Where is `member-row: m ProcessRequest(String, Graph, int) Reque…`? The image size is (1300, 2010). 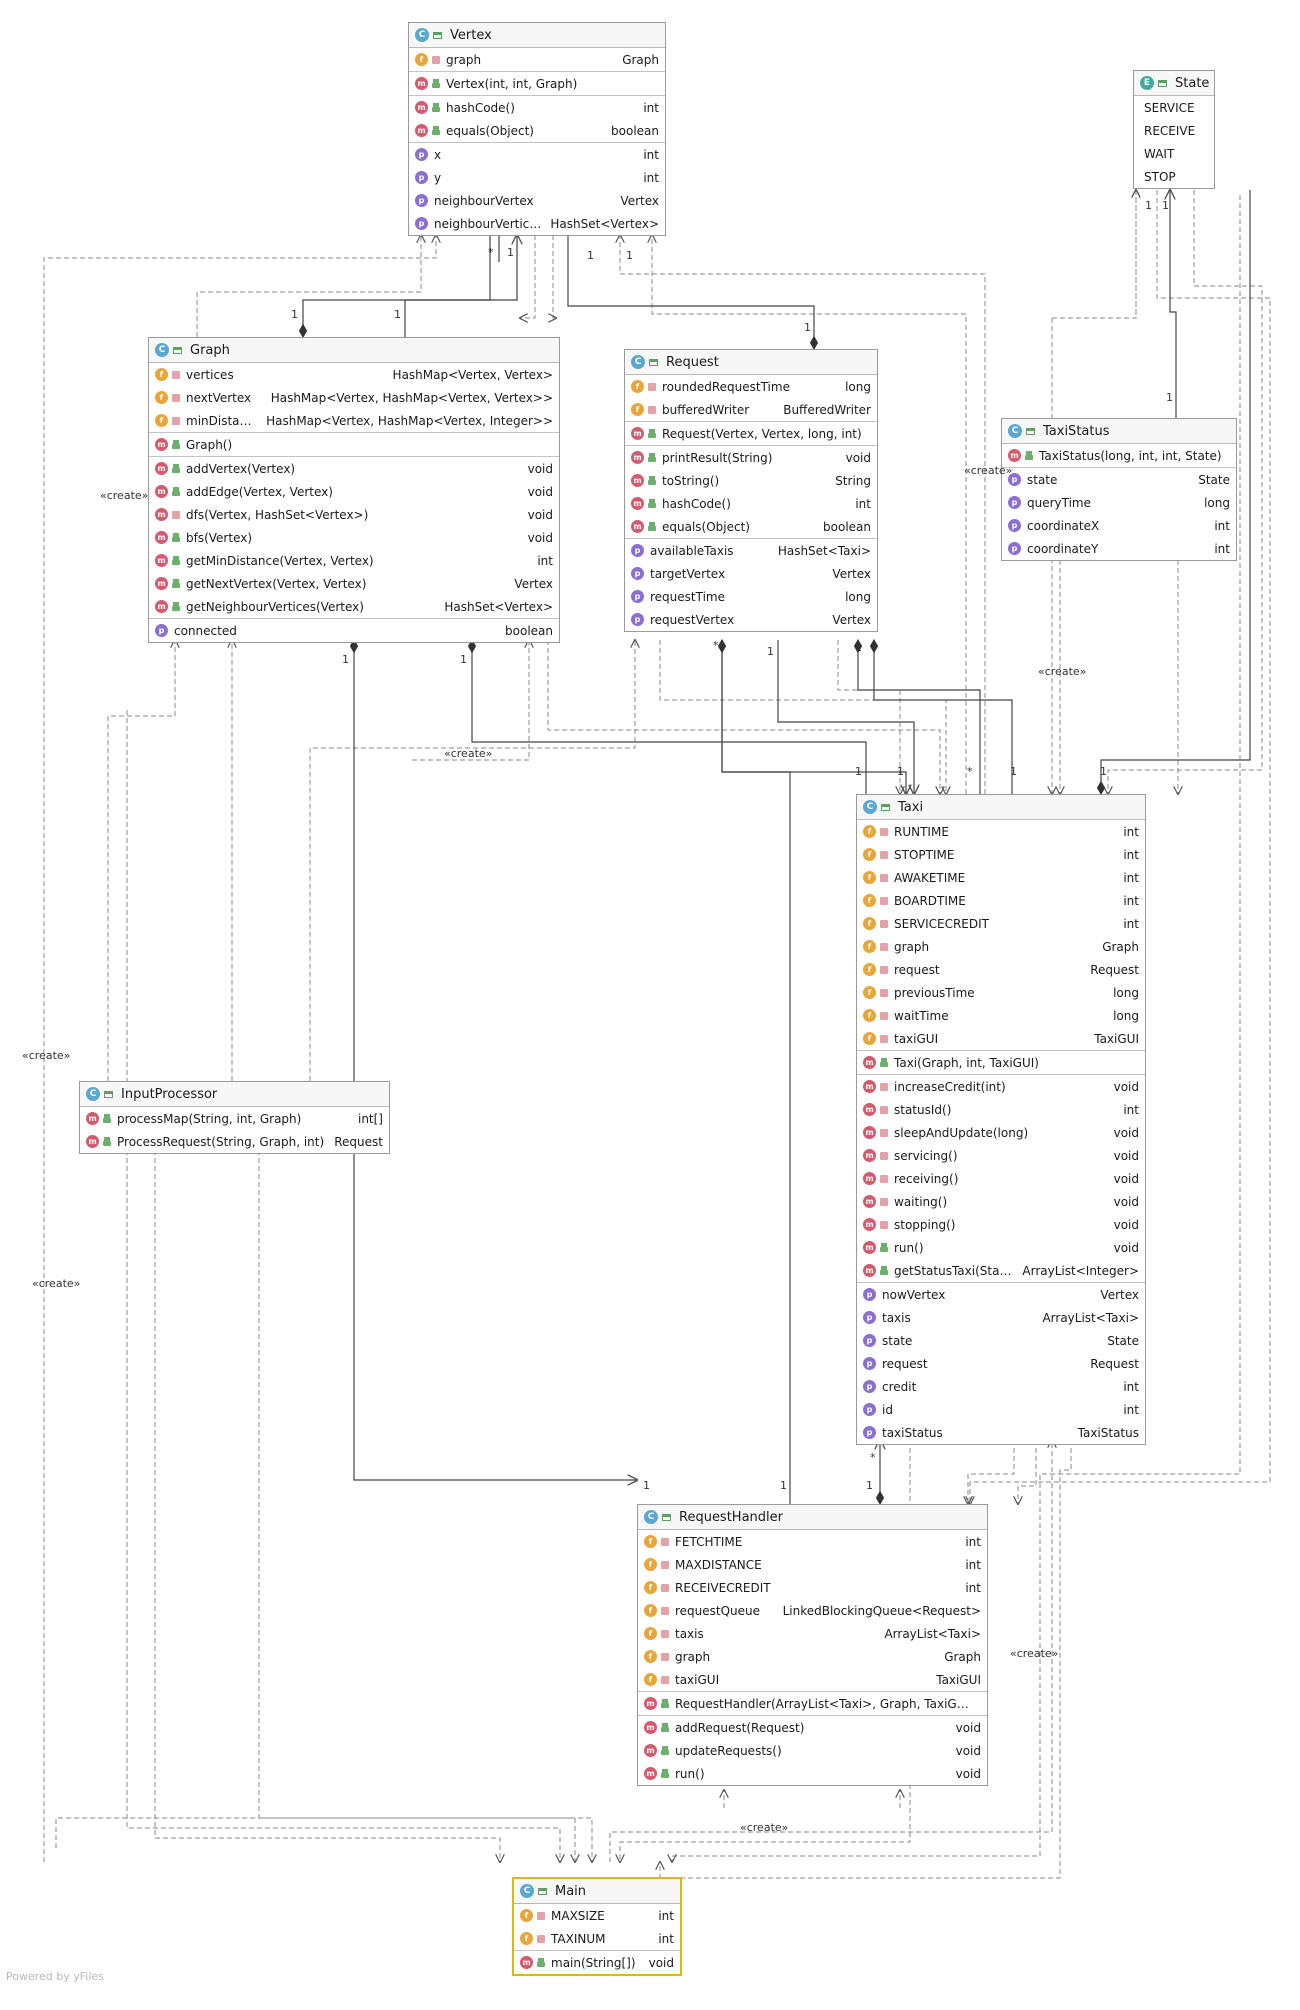
member-row: m ProcessRequest(String, Graph, int) Reque… is located at coordinates (234, 1141).